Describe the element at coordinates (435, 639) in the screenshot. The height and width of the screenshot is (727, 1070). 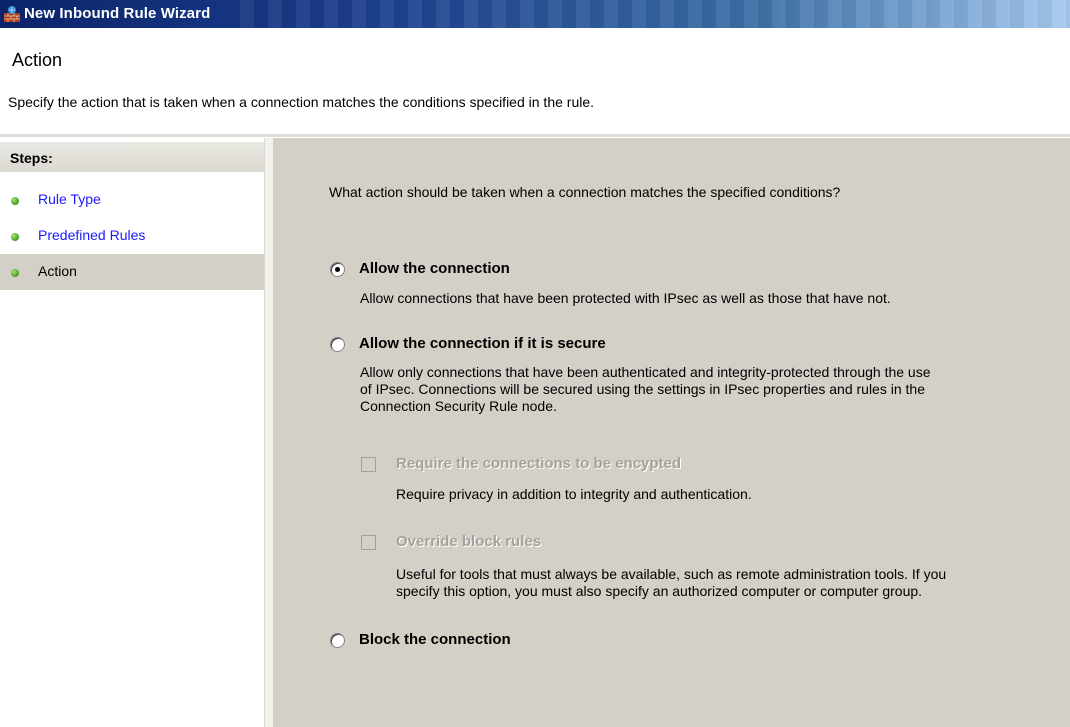
I see `block-connection-label: Block the connection` at that location.